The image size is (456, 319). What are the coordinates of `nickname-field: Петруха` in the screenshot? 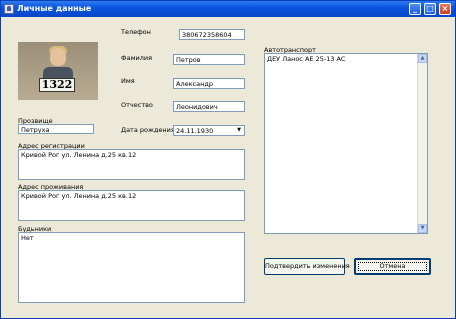 It's located at (56, 129).